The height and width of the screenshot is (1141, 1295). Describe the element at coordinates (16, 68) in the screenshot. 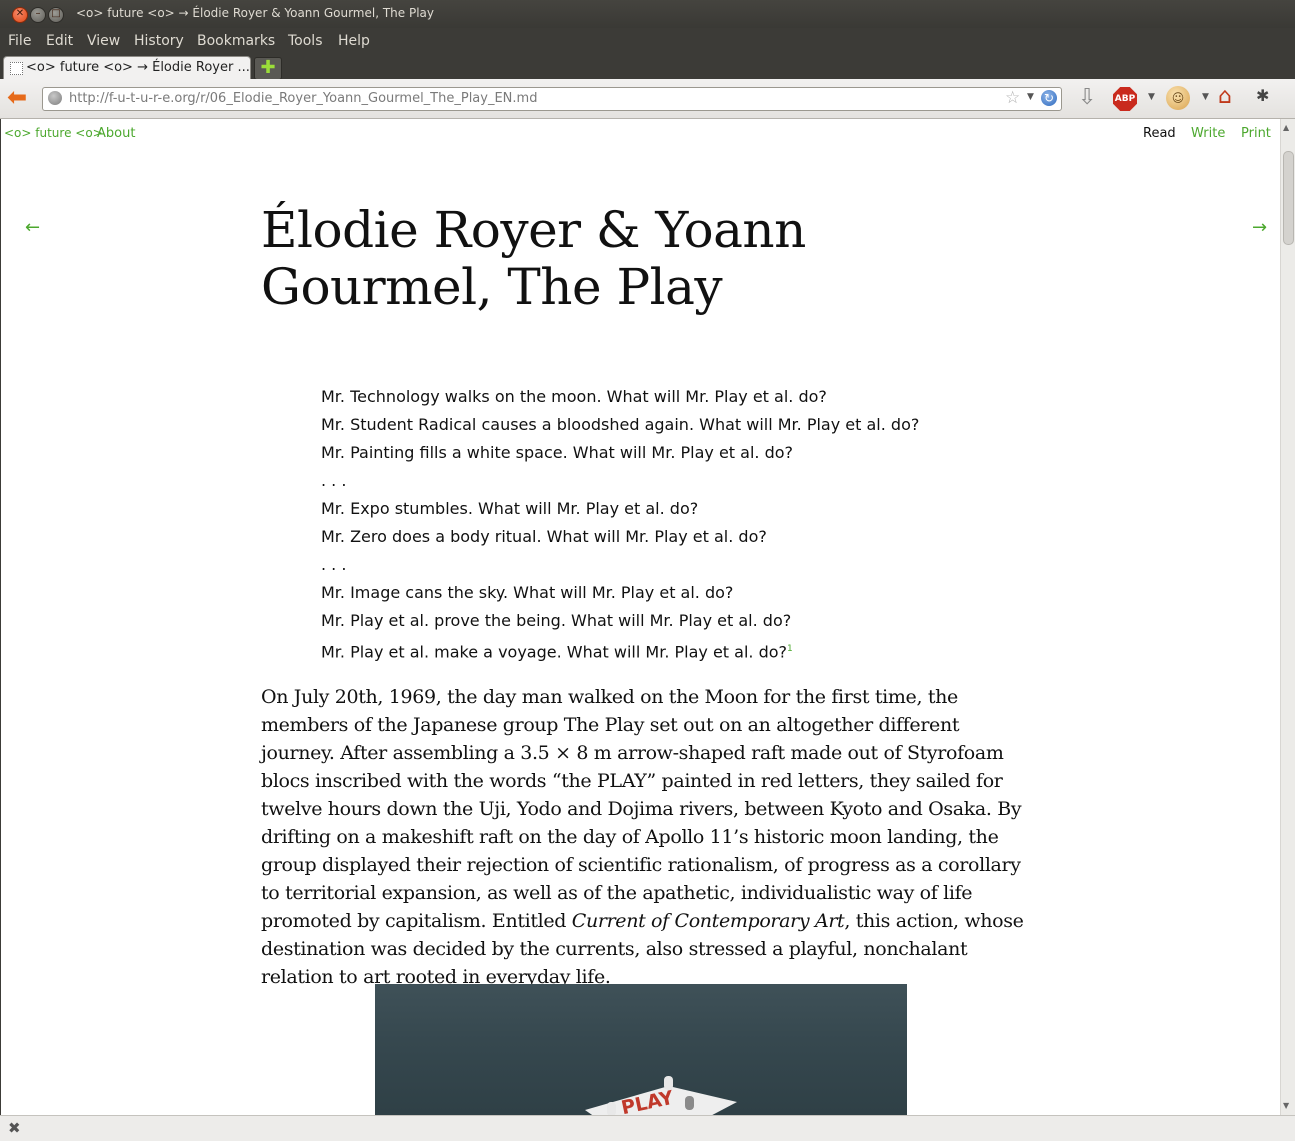

I see `page-favicon-icon` at that location.